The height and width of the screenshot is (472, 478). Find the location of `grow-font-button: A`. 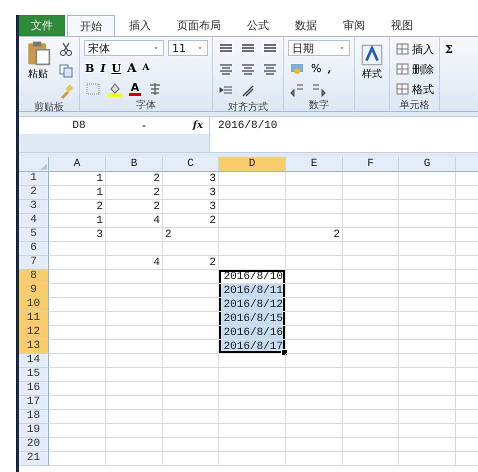

grow-font-button: A is located at coordinates (132, 68).